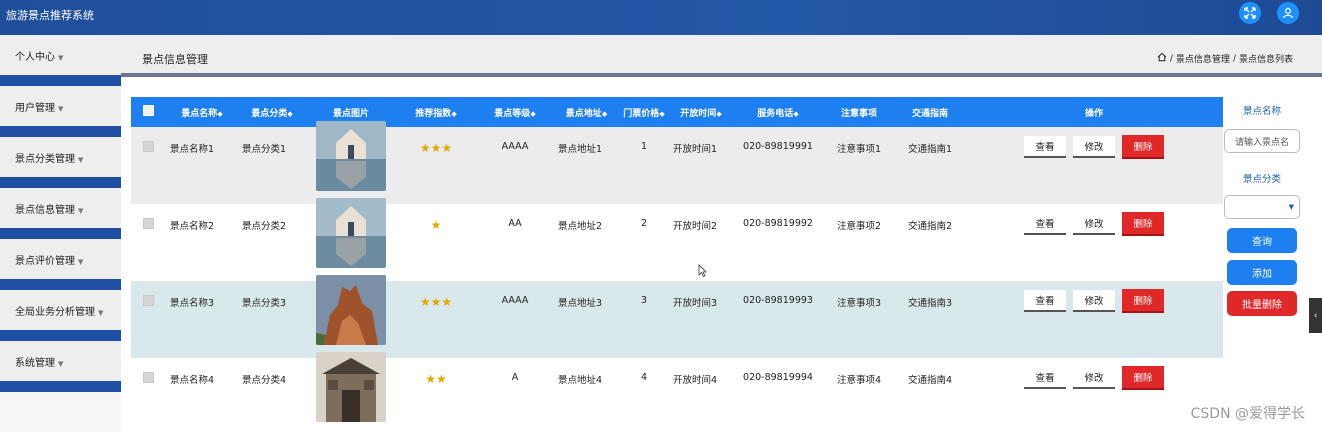 The image size is (1322, 435). I want to click on sidebar-item-label: 景点信息管理, so click(45, 210).